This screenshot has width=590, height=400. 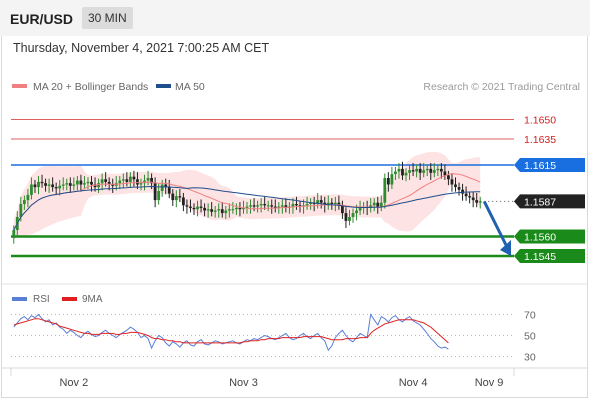 I want to click on rsi-legend-label: RSI, so click(x=41, y=299).